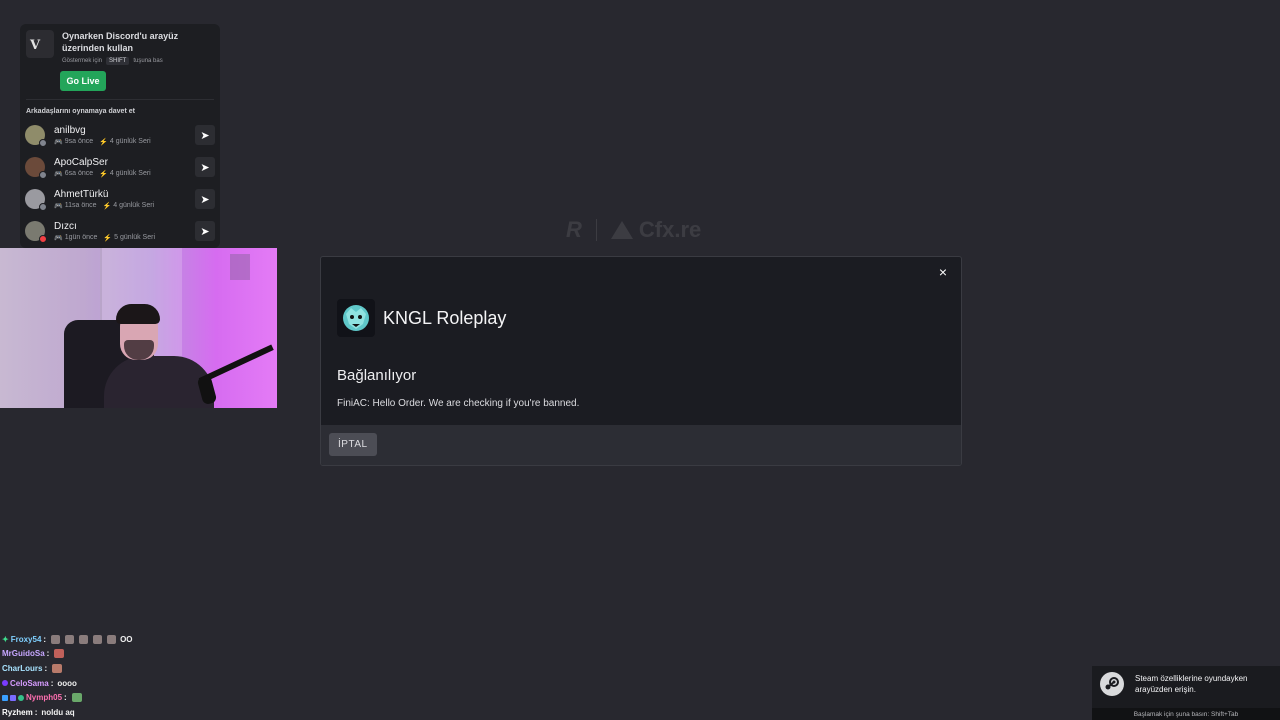 The height and width of the screenshot is (720, 1280). What do you see at coordinates (356, 318) in the screenshot?
I see `server-logo-icon` at bounding box center [356, 318].